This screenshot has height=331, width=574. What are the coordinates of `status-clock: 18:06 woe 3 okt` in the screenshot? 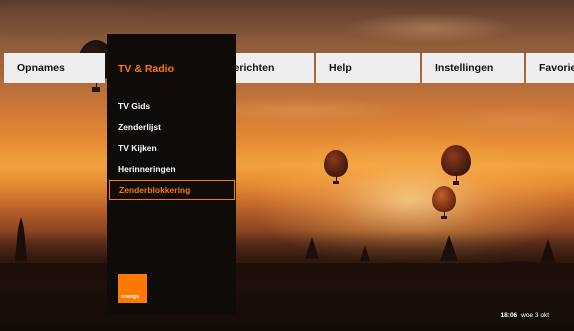 It's located at (525, 315).